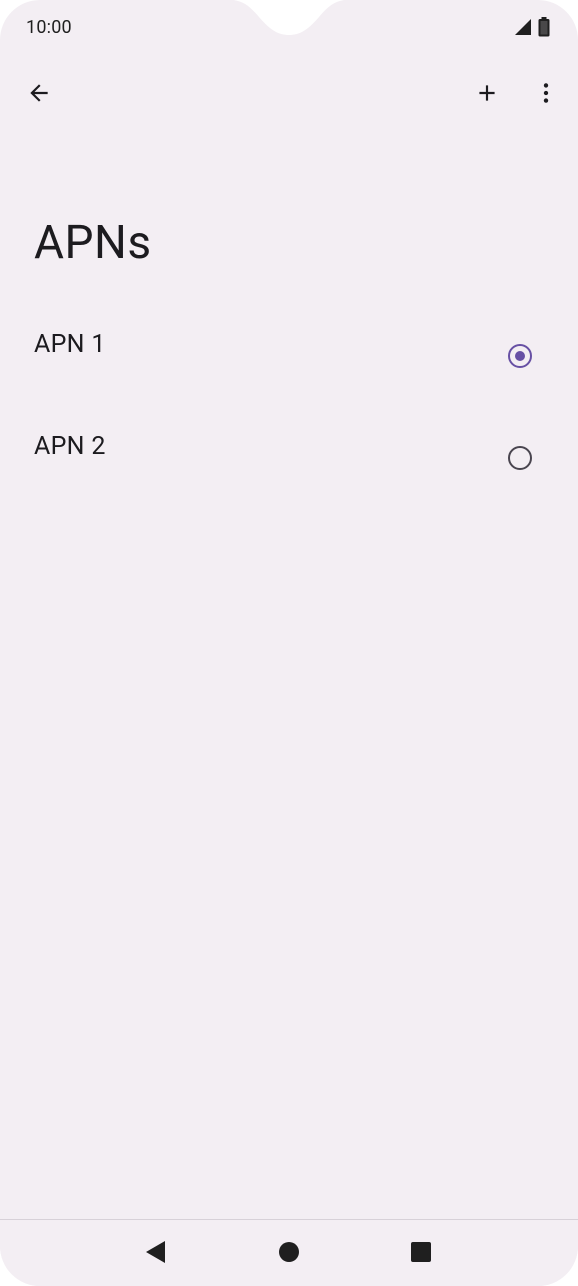 Image resolution: width=578 pixels, height=1286 pixels. Describe the element at coordinates (93, 243) in the screenshot. I see `page-title: APNs` at that location.